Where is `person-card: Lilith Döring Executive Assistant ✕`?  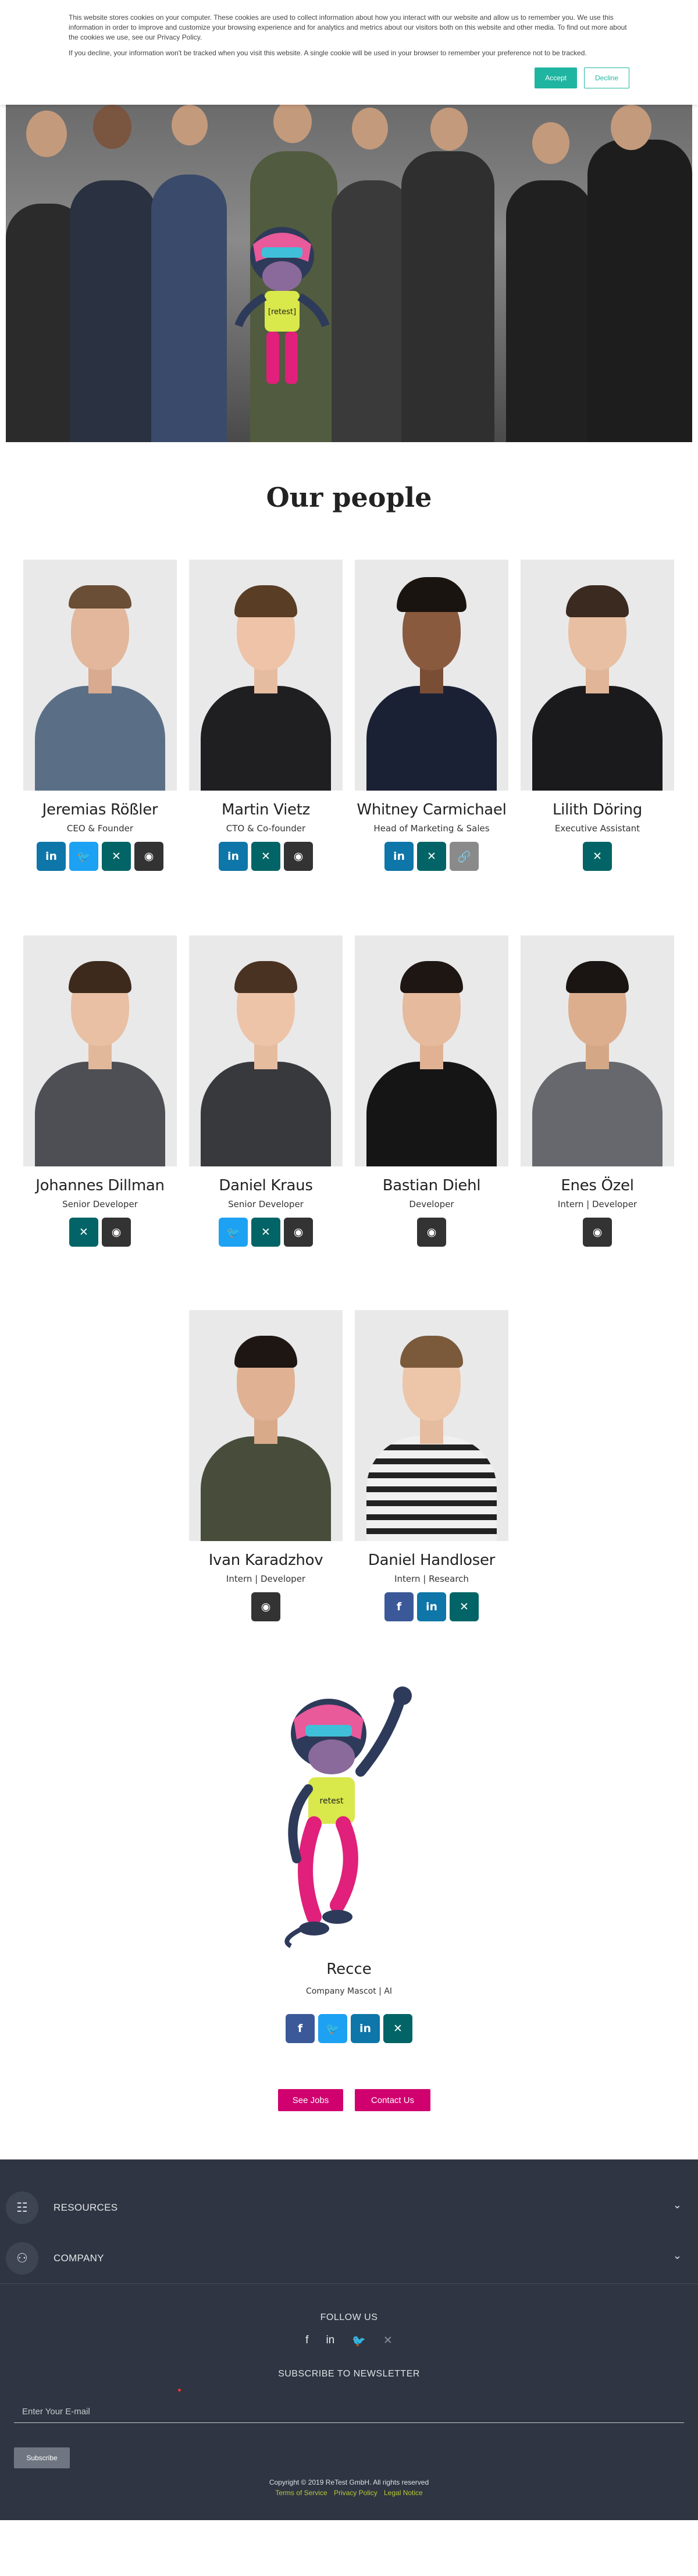
person-card: Lilith Döring Executive Assistant ✕ is located at coordinates (597, 715).